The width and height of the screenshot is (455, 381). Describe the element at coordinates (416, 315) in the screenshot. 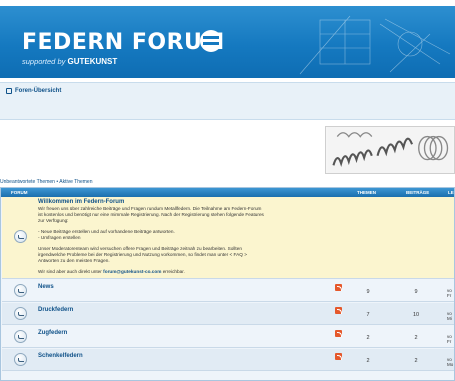

I see `post-count: 10` at that location.